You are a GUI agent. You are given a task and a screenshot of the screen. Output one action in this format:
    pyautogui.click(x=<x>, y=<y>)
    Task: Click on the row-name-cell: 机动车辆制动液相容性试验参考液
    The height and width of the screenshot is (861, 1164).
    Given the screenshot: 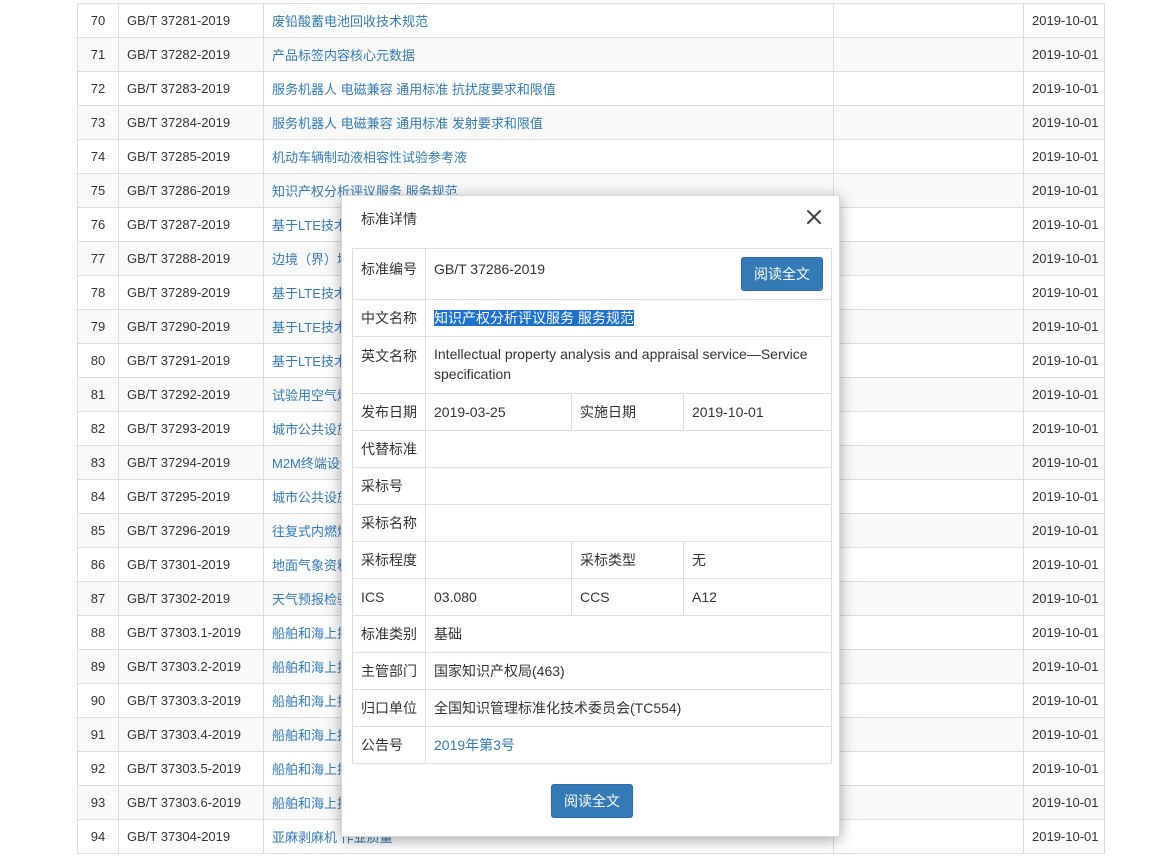 What is the action you would take?
    pyautogui.click(x=548, y=156)
    